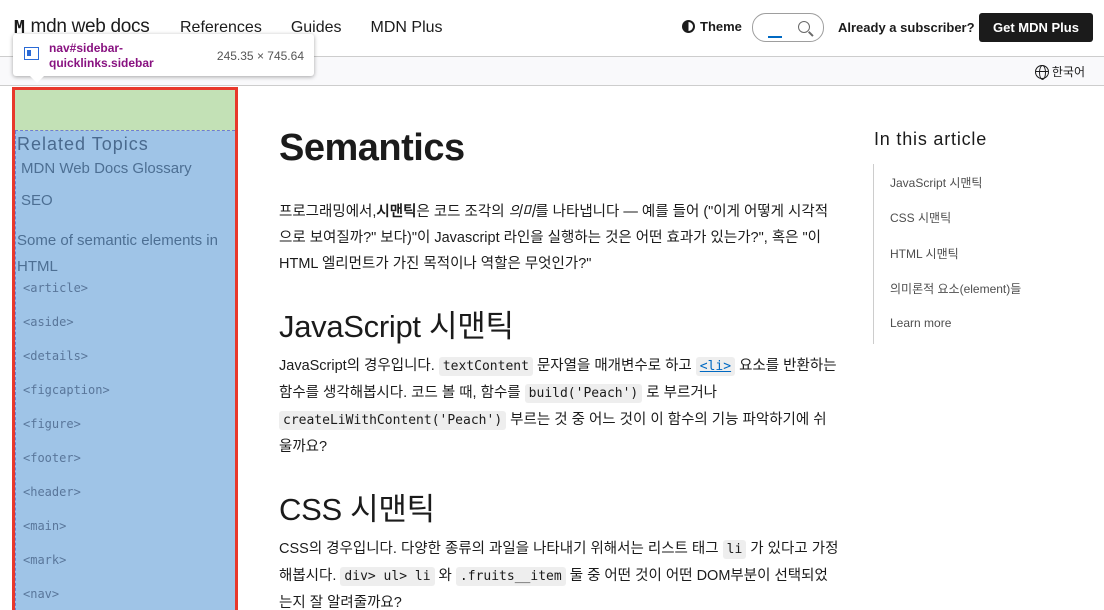  I want to click on sidebar-link-seo: SEO, so click(37, 200).